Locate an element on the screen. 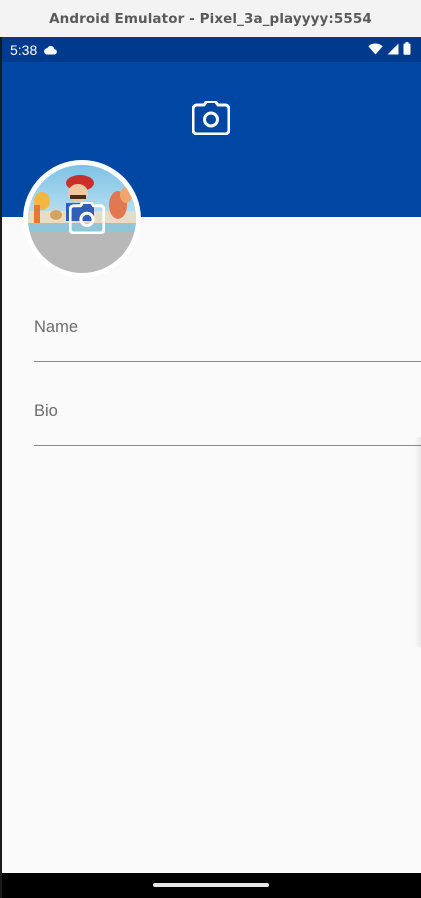 This screenshot has width=421, height=898. edge-shadow is located at coordinates (418, 542).